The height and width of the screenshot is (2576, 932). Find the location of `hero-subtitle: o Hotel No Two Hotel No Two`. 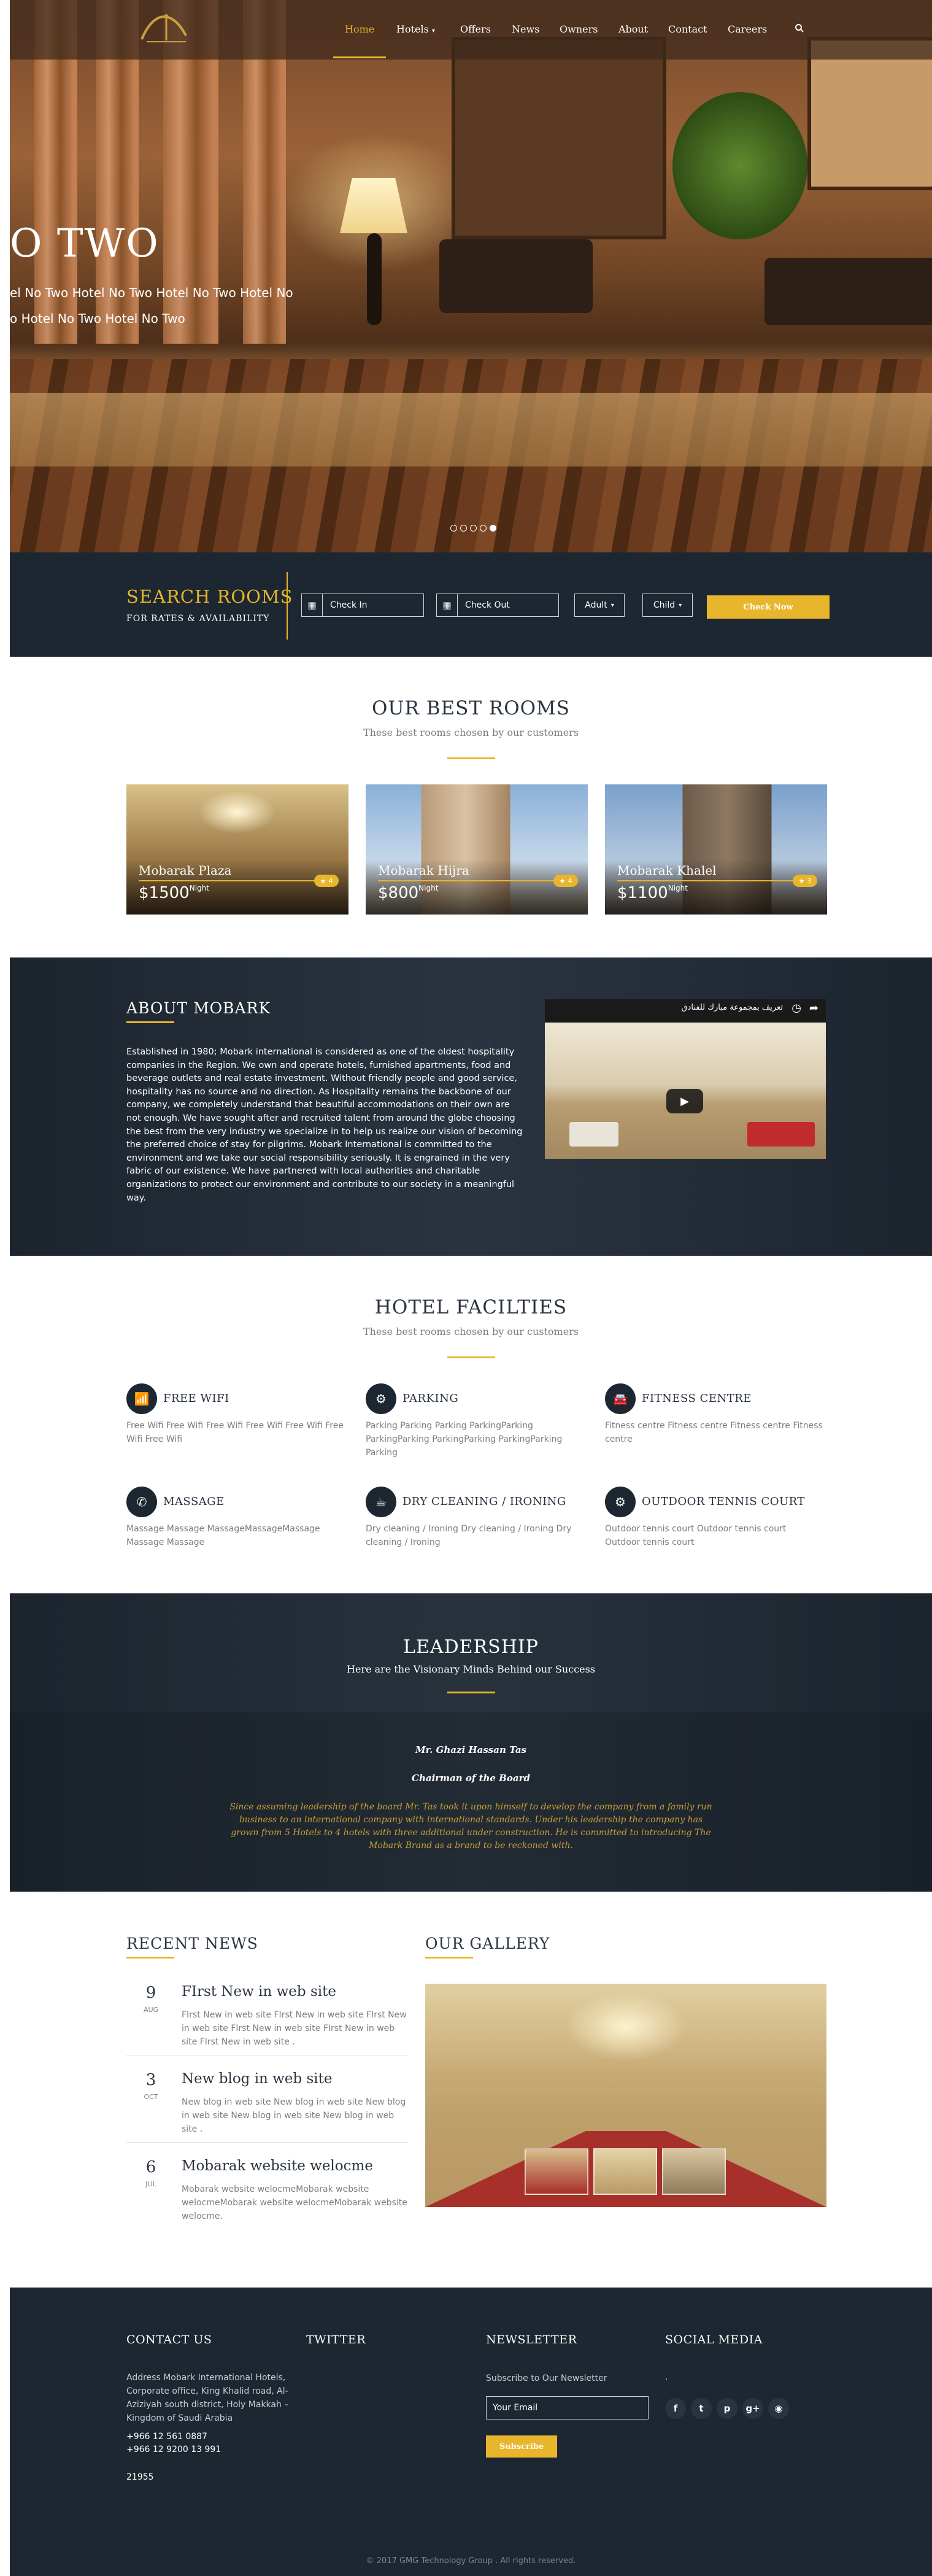

hero-subtitle: o Hotel No Two Hotel No Two is located at coordinates (97, 318).